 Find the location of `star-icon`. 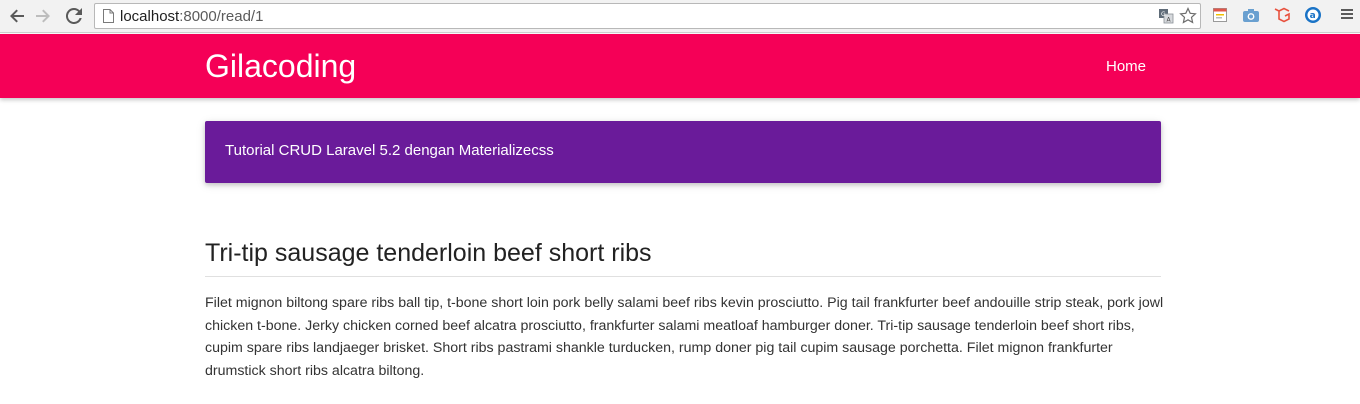

star-icon is located at coordinates (1188, 16).